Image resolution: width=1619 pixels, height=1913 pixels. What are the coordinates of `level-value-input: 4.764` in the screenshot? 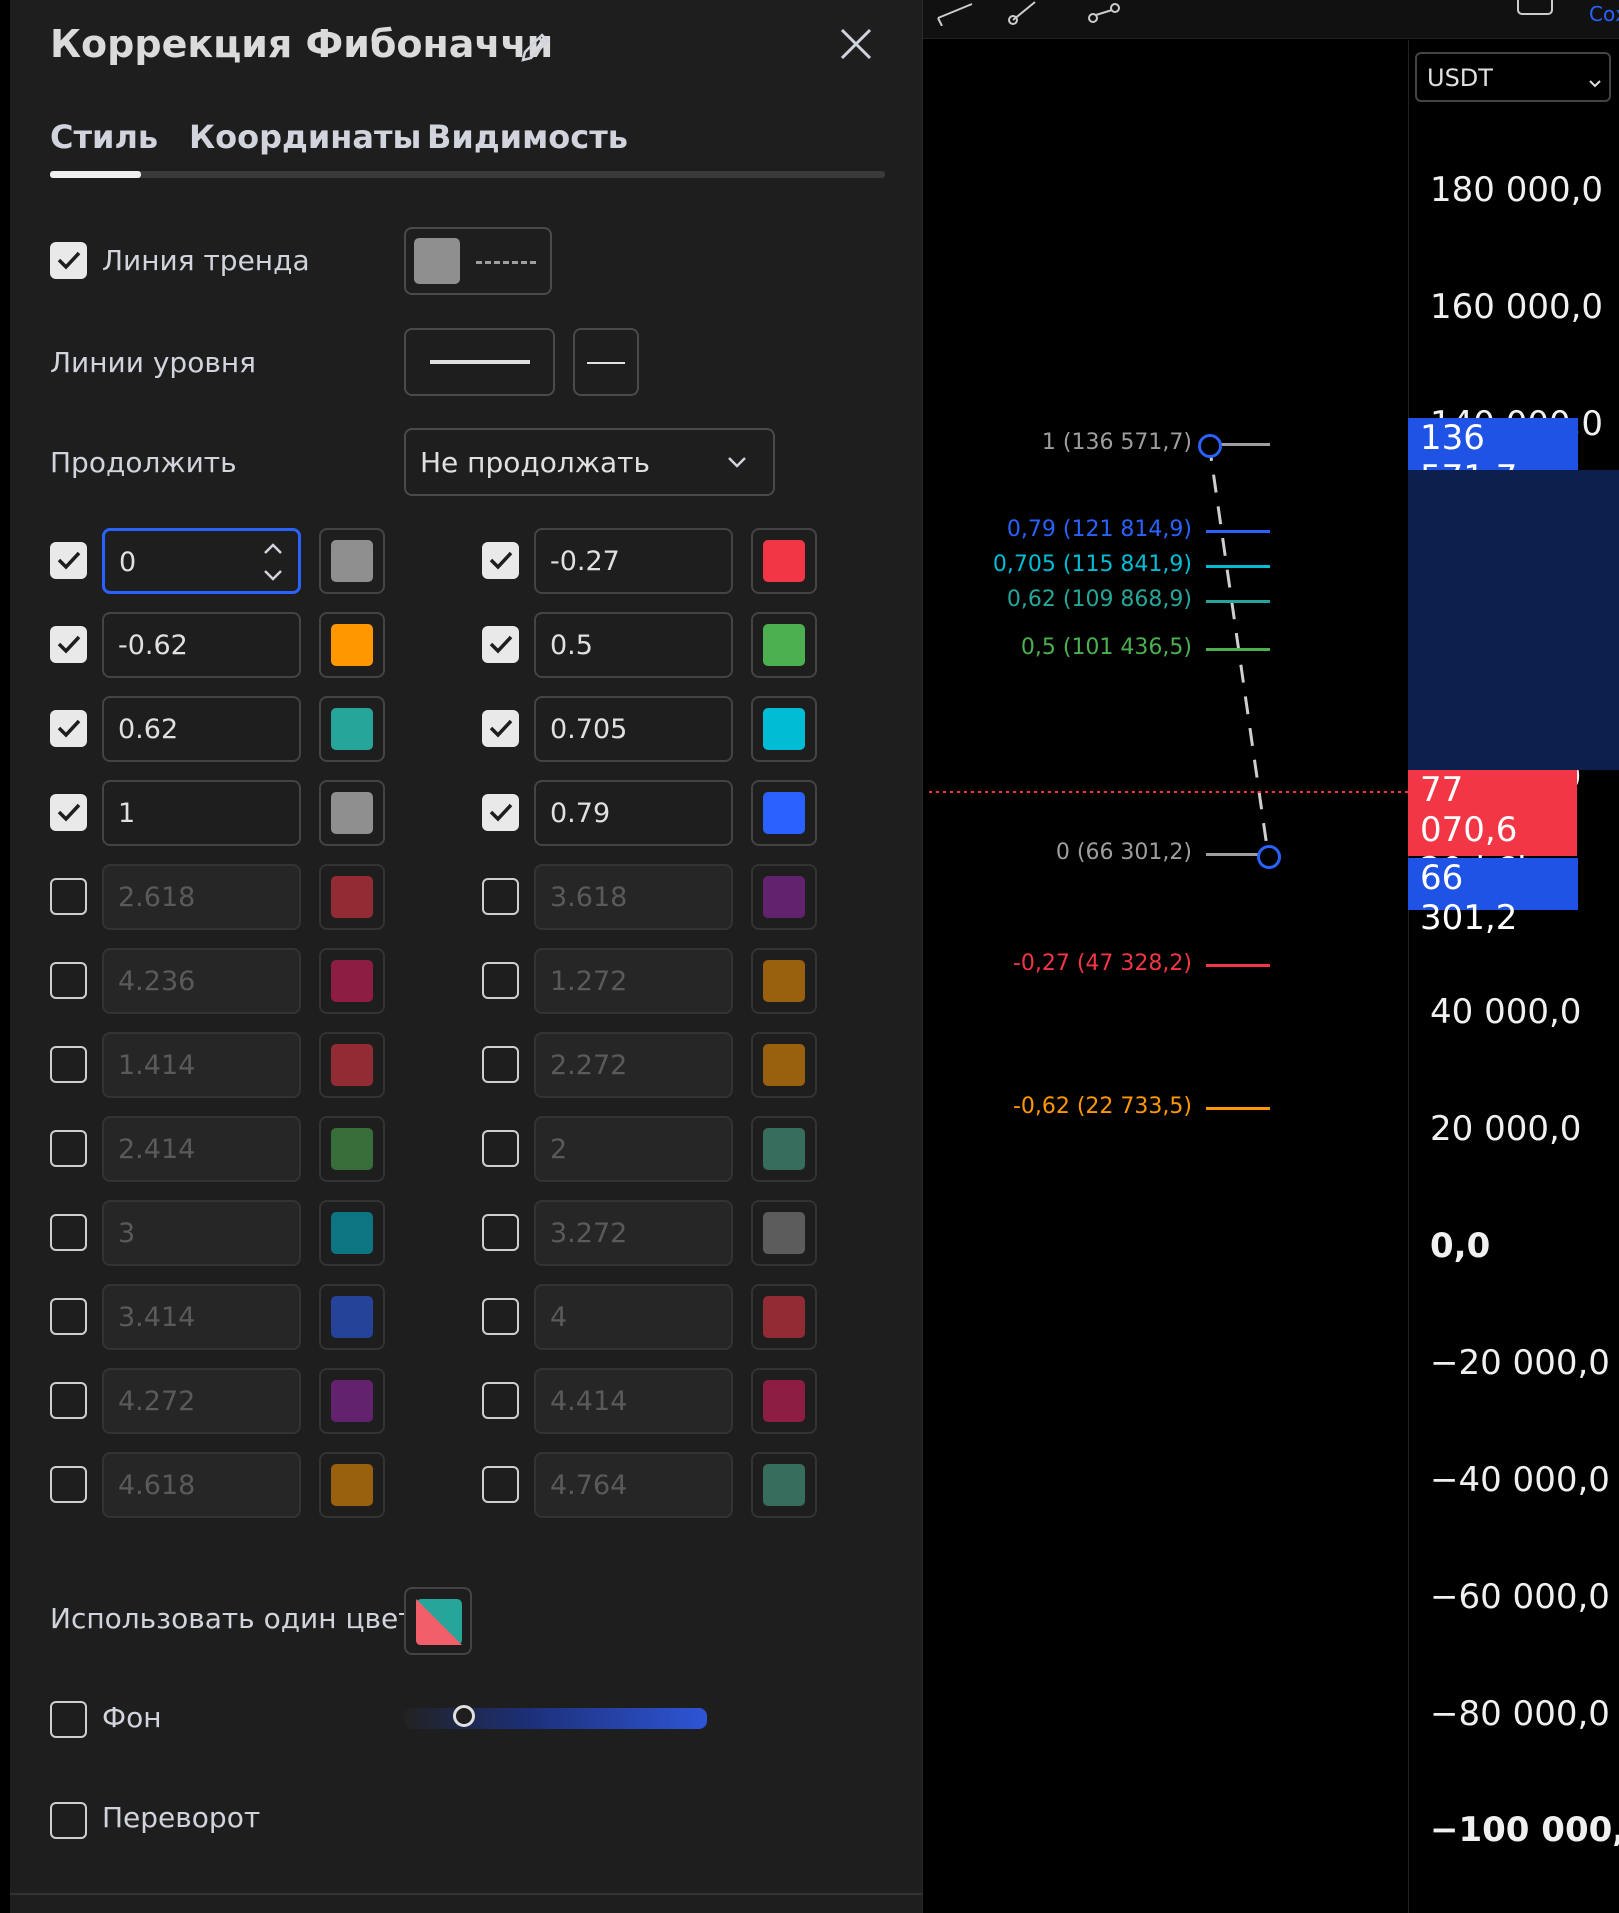 It's located at (633, 1485).